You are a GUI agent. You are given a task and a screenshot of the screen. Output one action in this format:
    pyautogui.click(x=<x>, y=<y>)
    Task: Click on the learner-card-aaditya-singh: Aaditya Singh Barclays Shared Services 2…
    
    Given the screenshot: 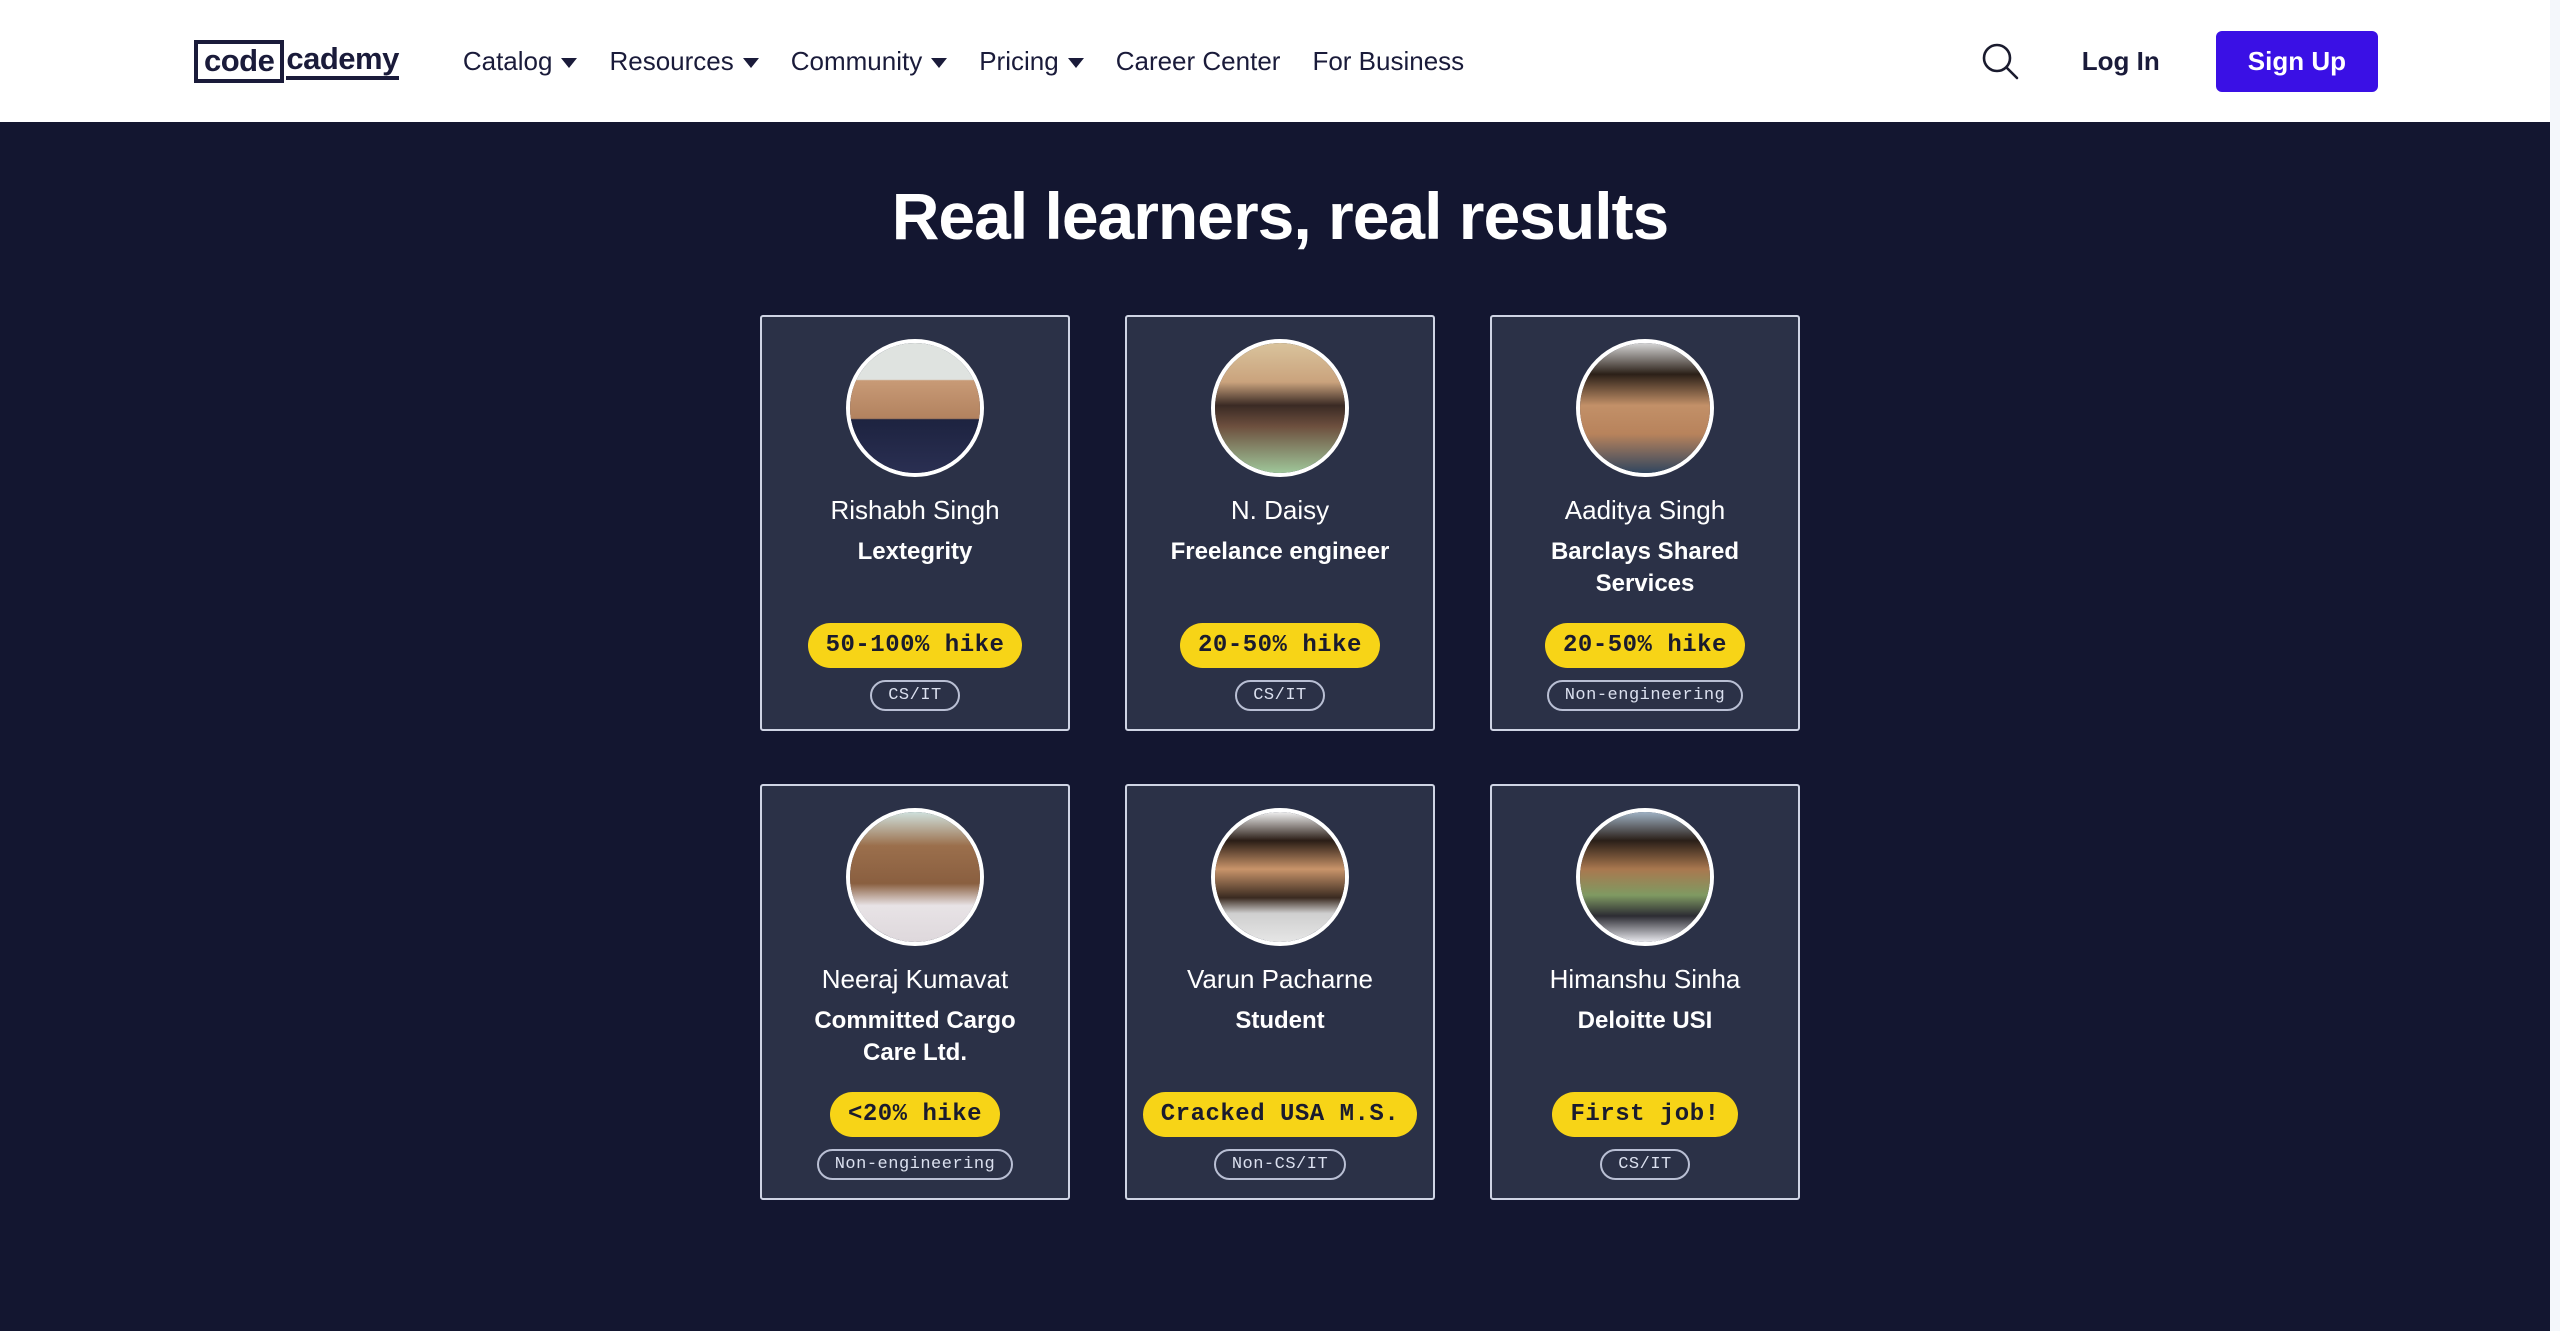 What is the action you would take?
    pyautogui.click(x=1645, y=522)
    